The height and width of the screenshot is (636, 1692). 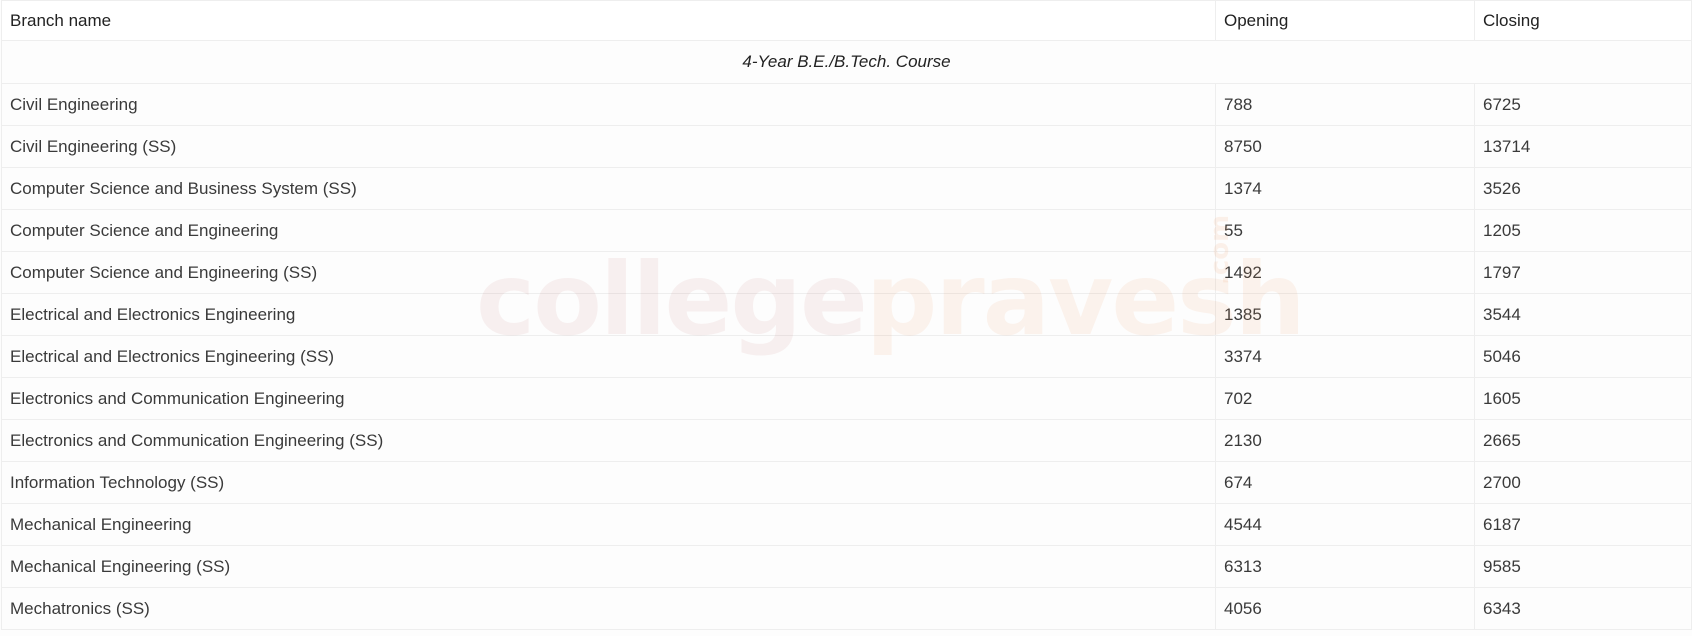 I want to click on cell-opening: 2130, so click(x=1345, y=440).